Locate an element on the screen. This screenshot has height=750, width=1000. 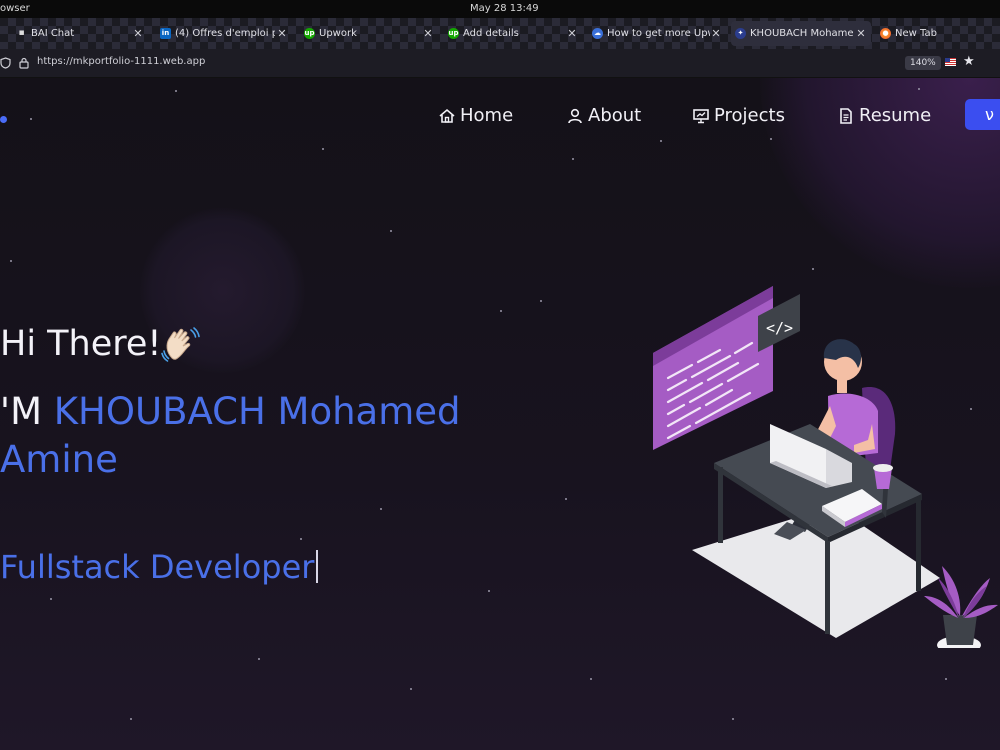
hero-name: KHOUBACH Mohamed is located at coordinates (257, 411).